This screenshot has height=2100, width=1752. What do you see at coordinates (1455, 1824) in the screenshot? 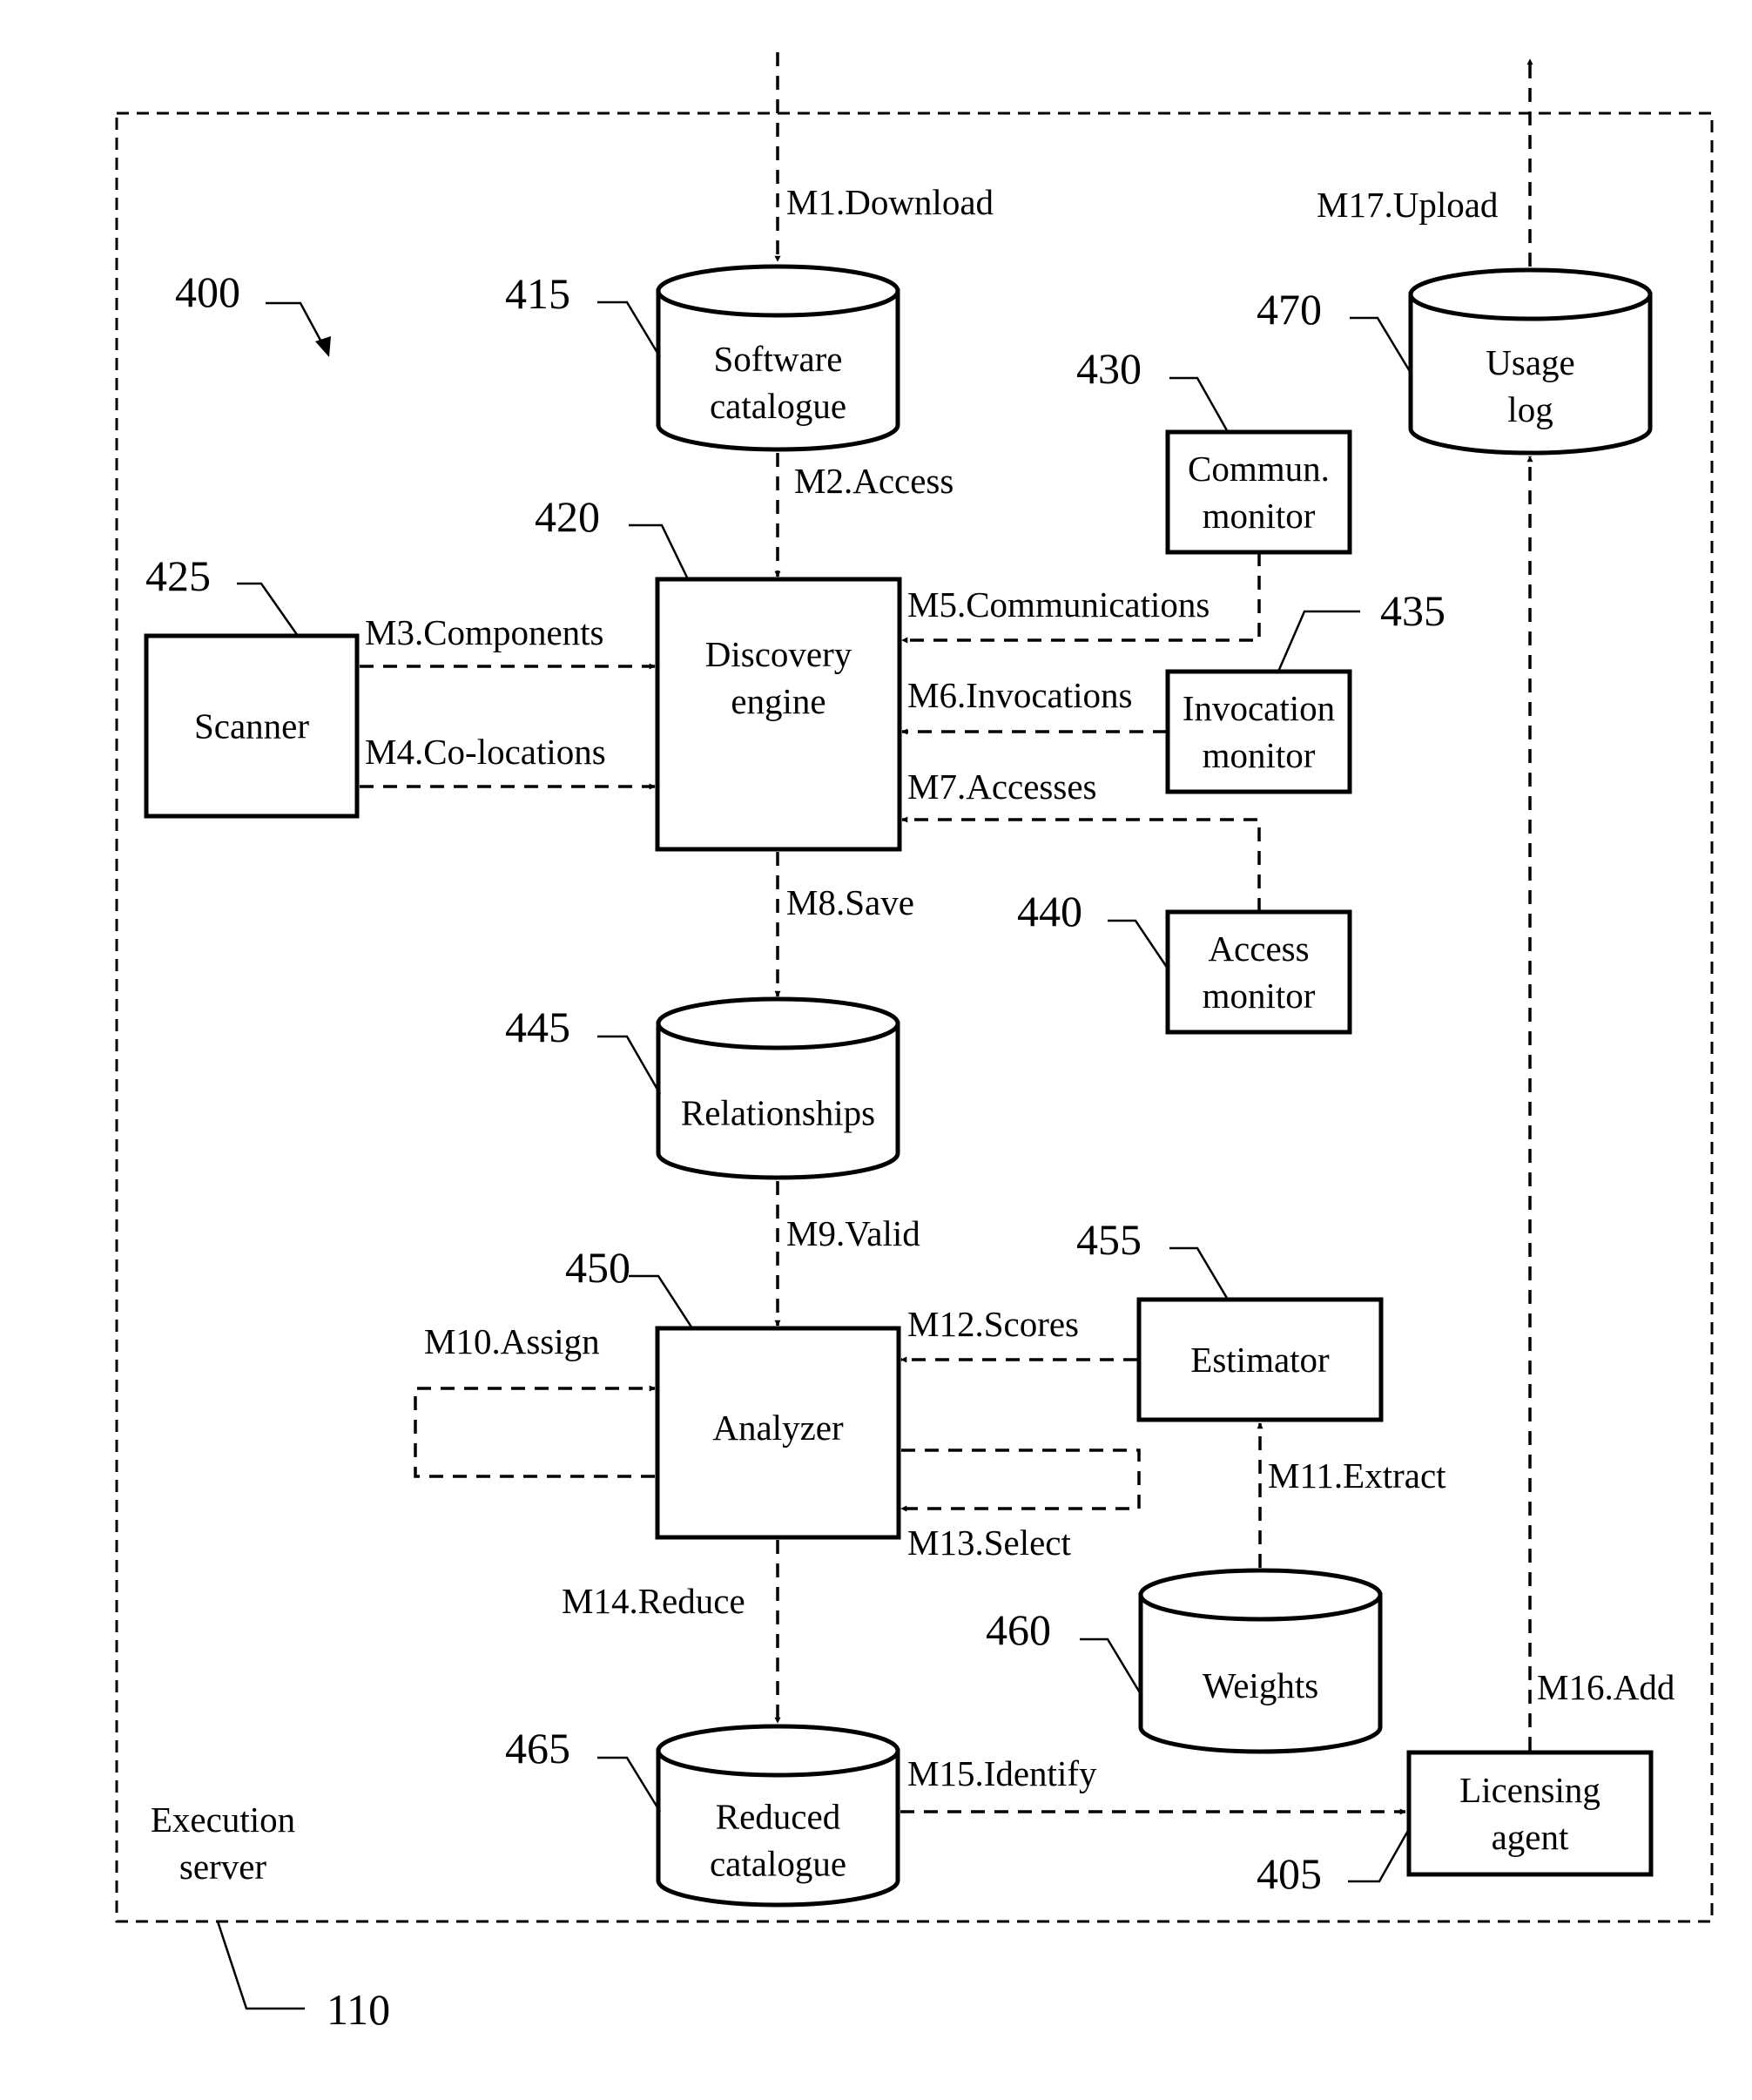
I see `node-licensing-agent: Licensing agent 405` at bounding box center [1455, 1824].